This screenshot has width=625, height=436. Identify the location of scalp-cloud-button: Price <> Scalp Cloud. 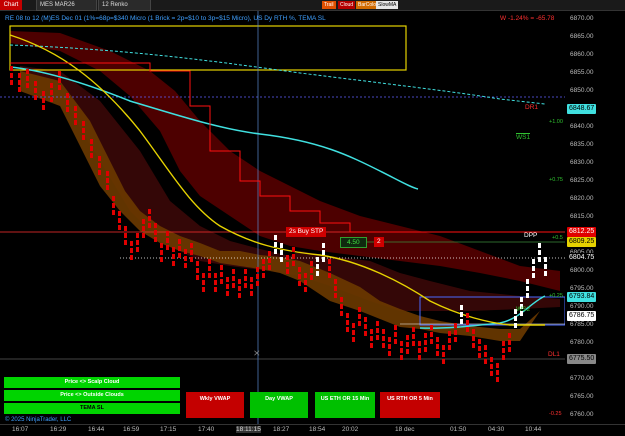
(92, 382).